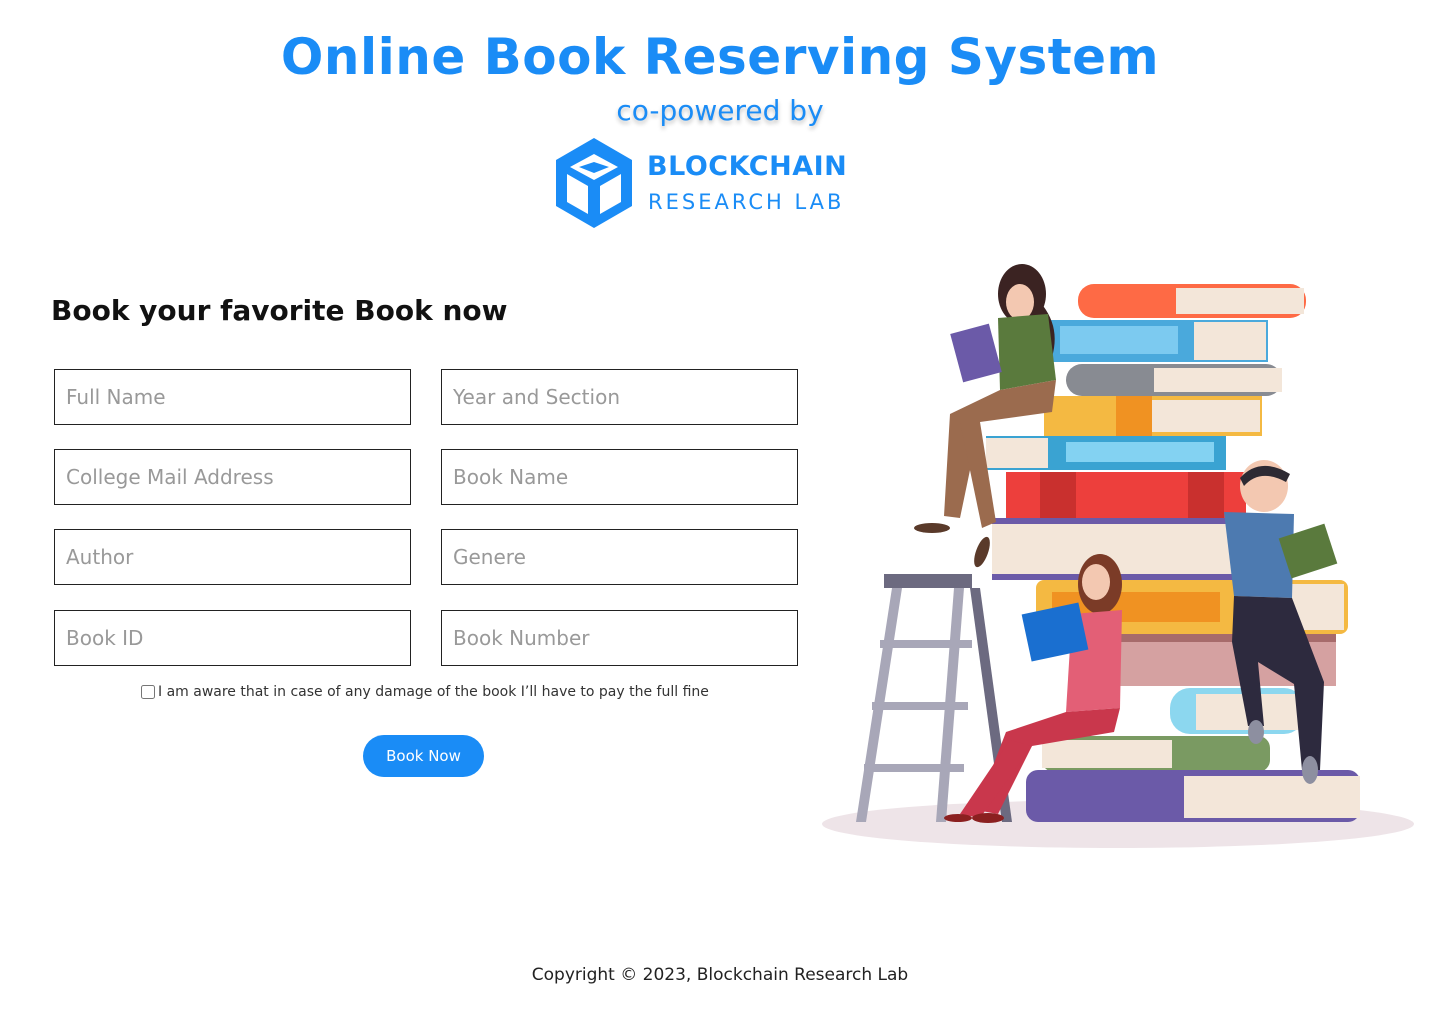 The image size is (1440, 1024). Describe the element at coordinates (148, 692) in the screenshot. I see `damage-consent-checkbox` at that location.